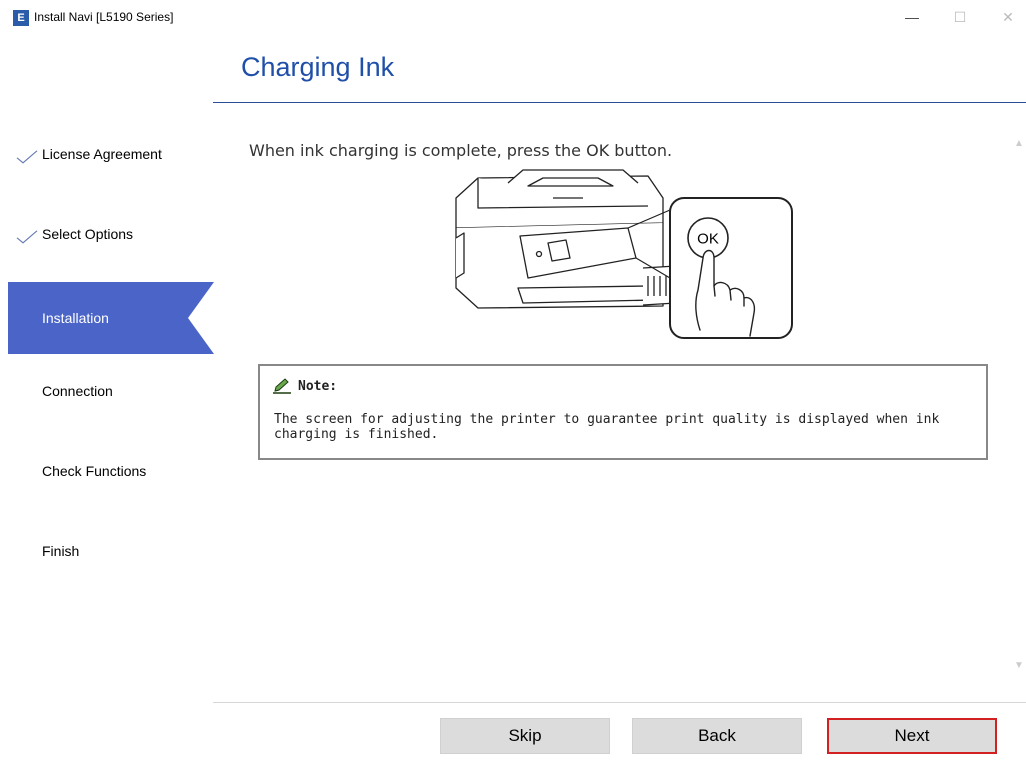 The width and height of the screenshot is (1026, 769). Describe the element at coordinates (1008, 17) in the screenshot. I see `close-button: ✕` at that location.